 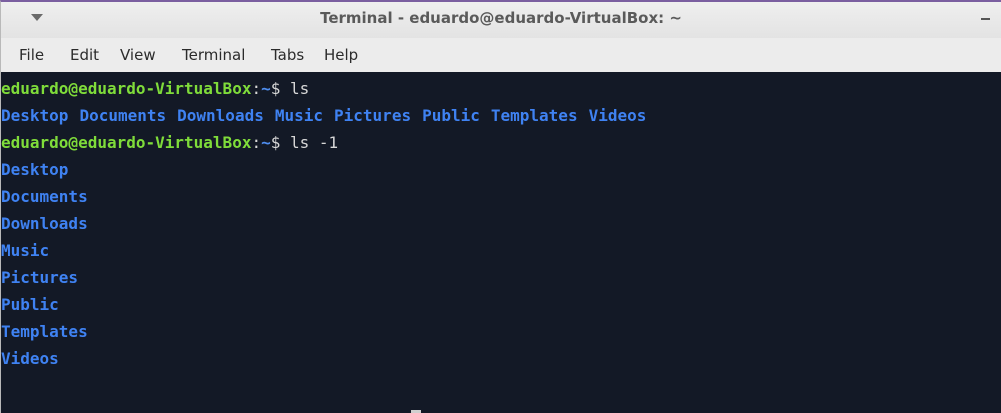 I want to click on prompt-line: eduardo@eduardo-VirtualBox:~$ ls -1, so click(x=169, y=142).